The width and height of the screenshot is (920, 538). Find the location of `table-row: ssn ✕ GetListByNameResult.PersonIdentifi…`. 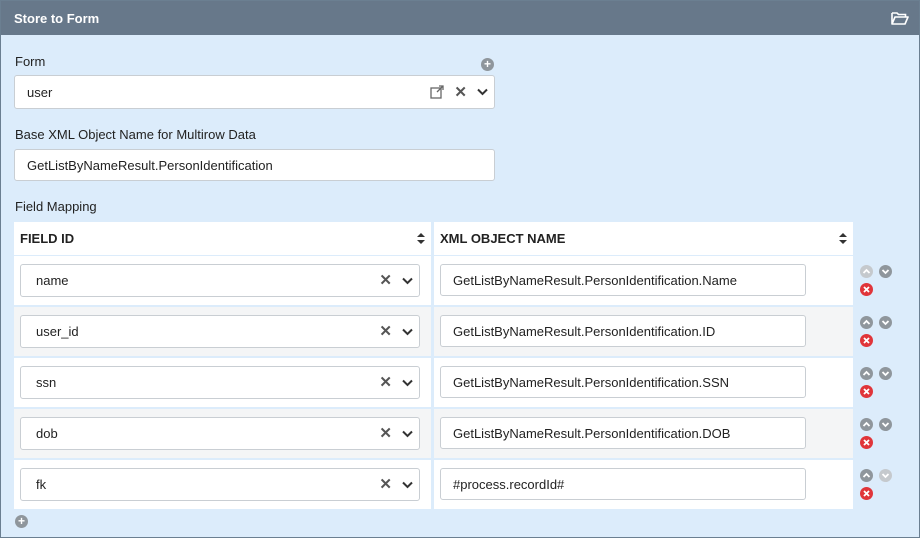

table-row: ssn ✕ GetListByNameResult.PersonIdentifi… is located at coordinates (453, 382).